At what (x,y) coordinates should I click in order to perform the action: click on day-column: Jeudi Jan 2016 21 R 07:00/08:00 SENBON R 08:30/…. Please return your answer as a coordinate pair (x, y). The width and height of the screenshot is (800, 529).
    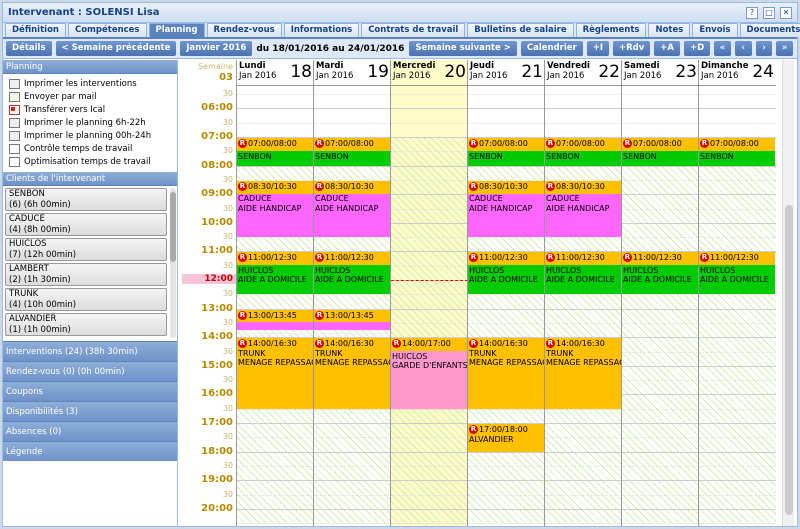
    Looking at the image, I should click on (506, 293).